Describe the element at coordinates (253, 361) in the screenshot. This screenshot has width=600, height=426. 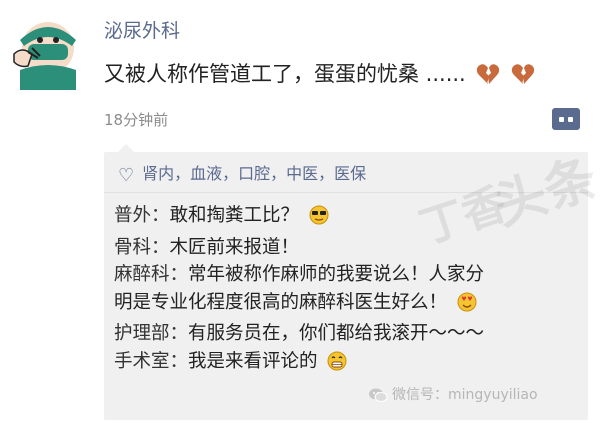
I see `comment-text: 我是来看评论的` at that location.